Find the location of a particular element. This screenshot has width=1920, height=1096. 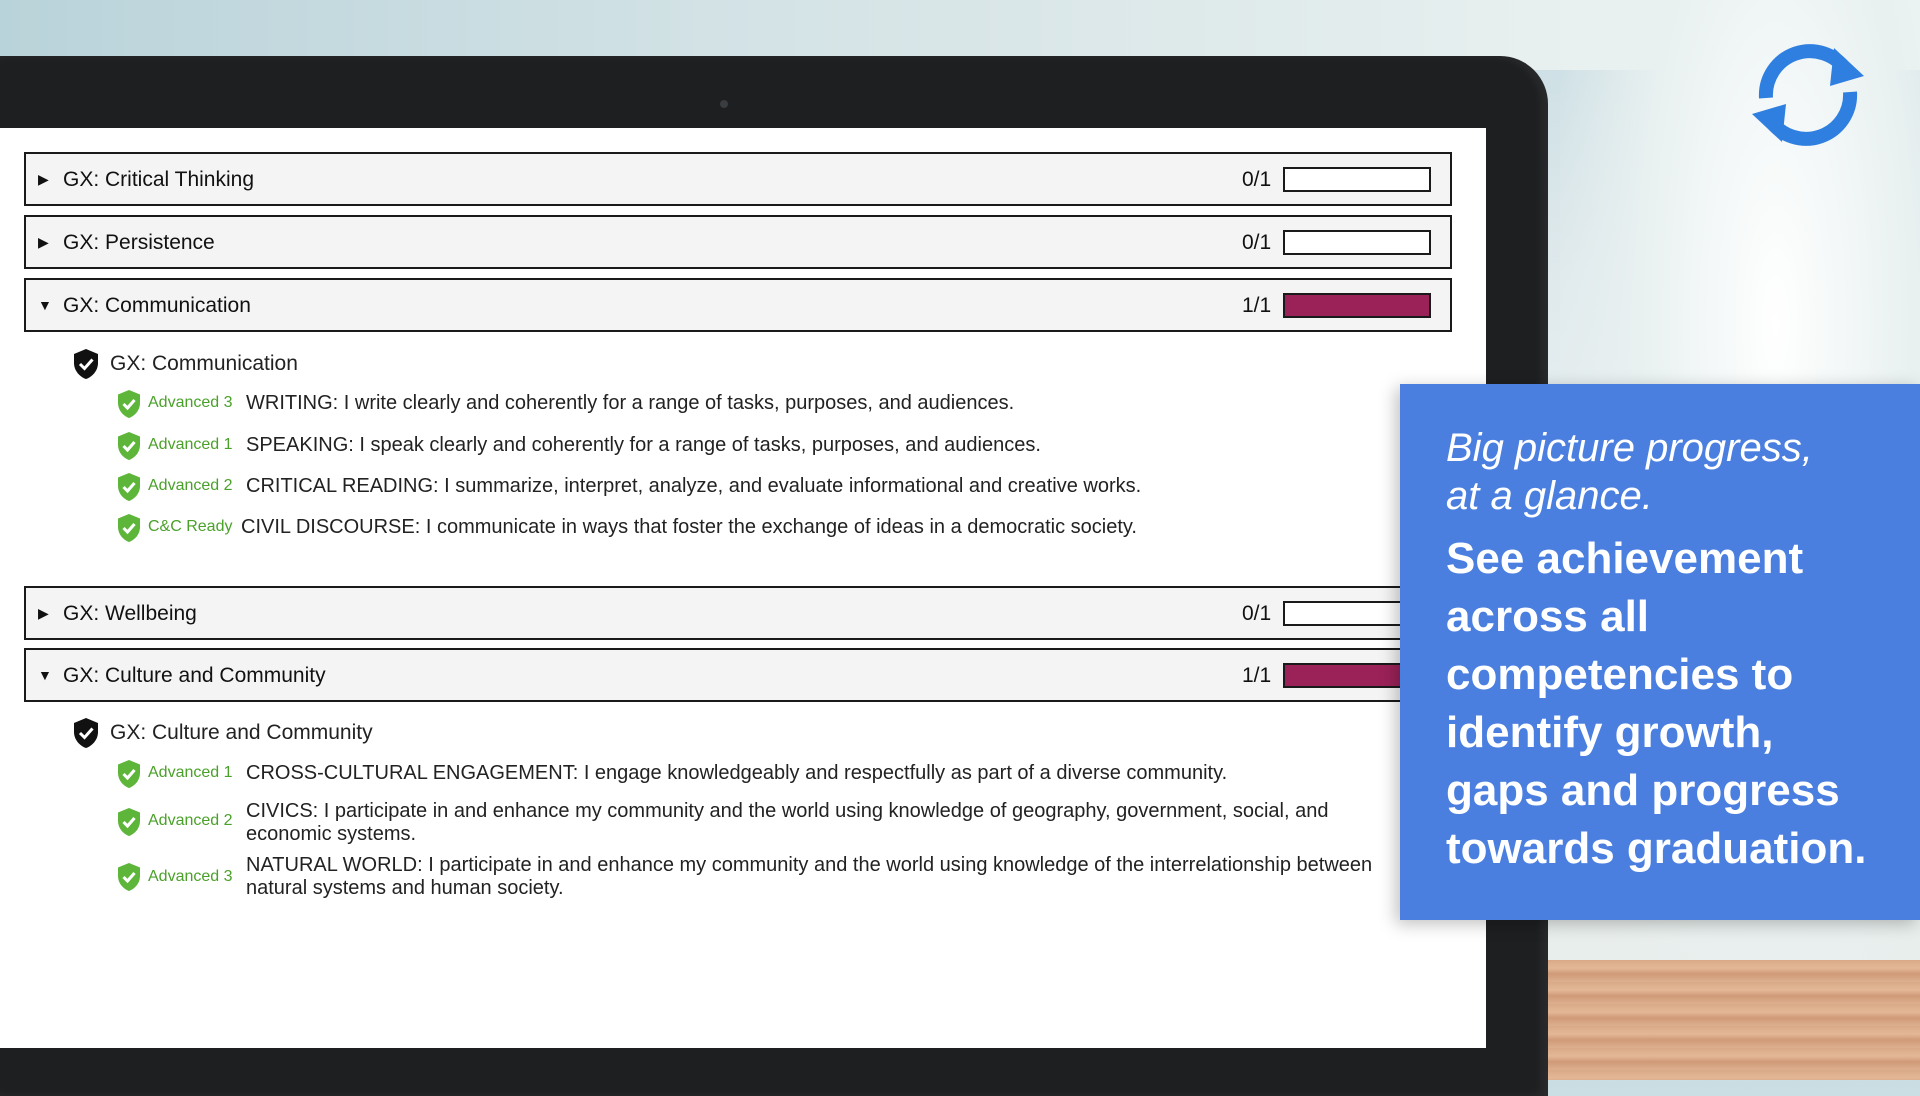

callout-body-line: identify growth, is located at coordinates (1610, 732).